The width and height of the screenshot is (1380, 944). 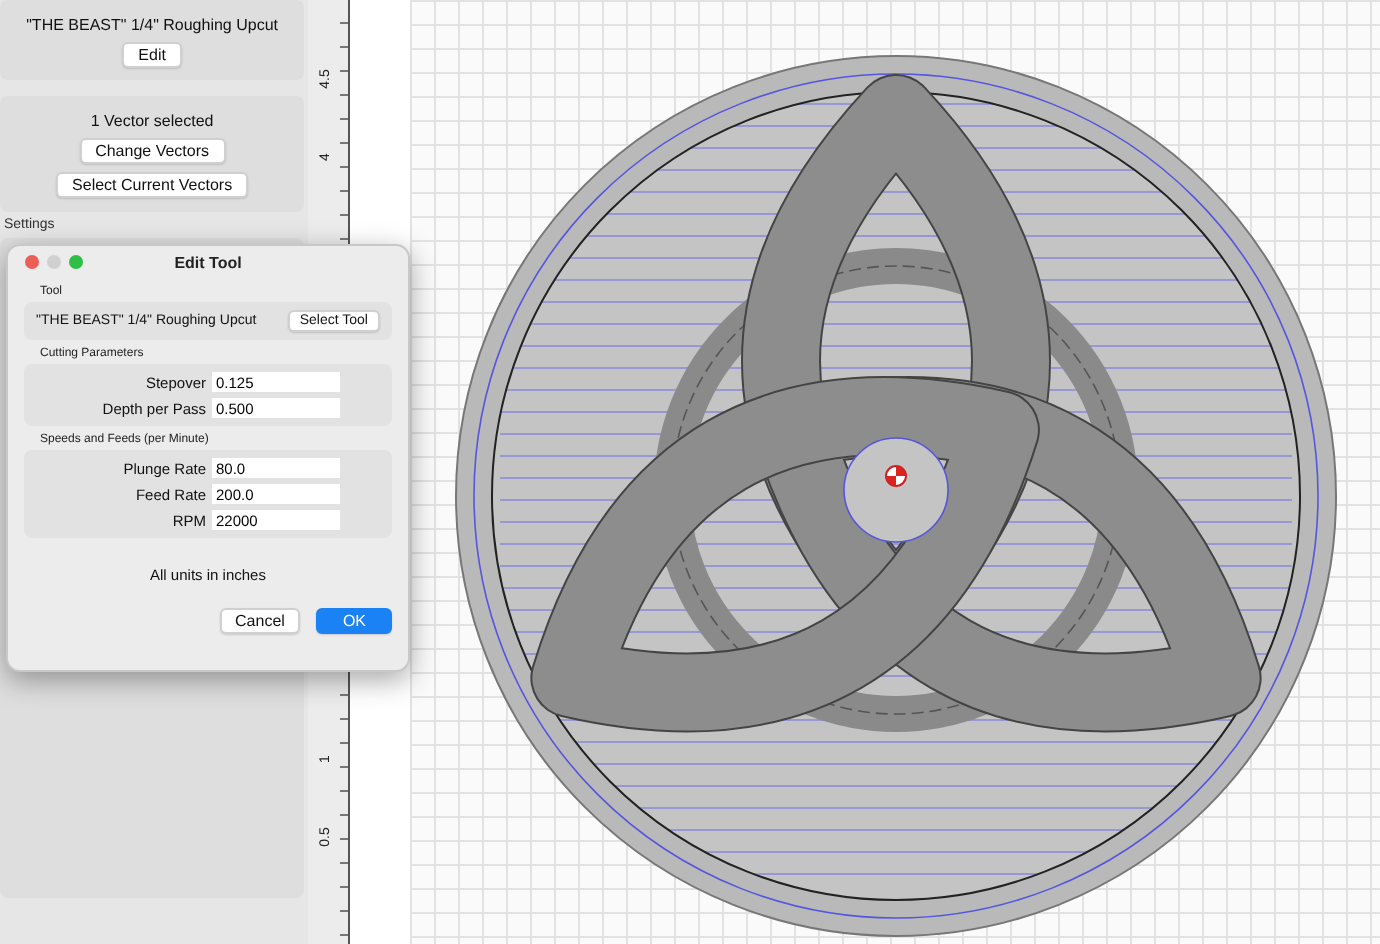 What do you see at coordinates (152, 184) in the screenshot?
I see `vector-button: Select Current Vectors` at bounding box center [152, 184].